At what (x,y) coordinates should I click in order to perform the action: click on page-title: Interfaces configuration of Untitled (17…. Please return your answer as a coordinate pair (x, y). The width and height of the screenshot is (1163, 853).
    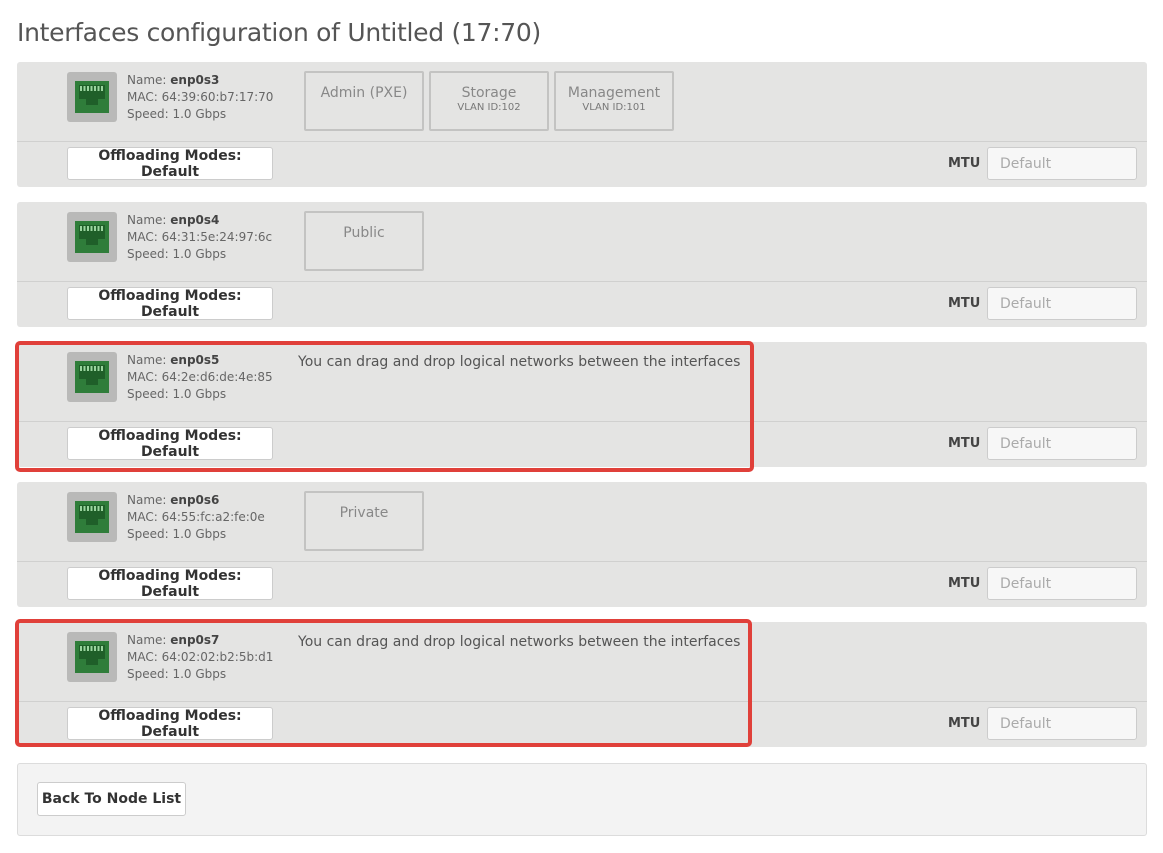
    Looking at the image, I should click on (279, 32).